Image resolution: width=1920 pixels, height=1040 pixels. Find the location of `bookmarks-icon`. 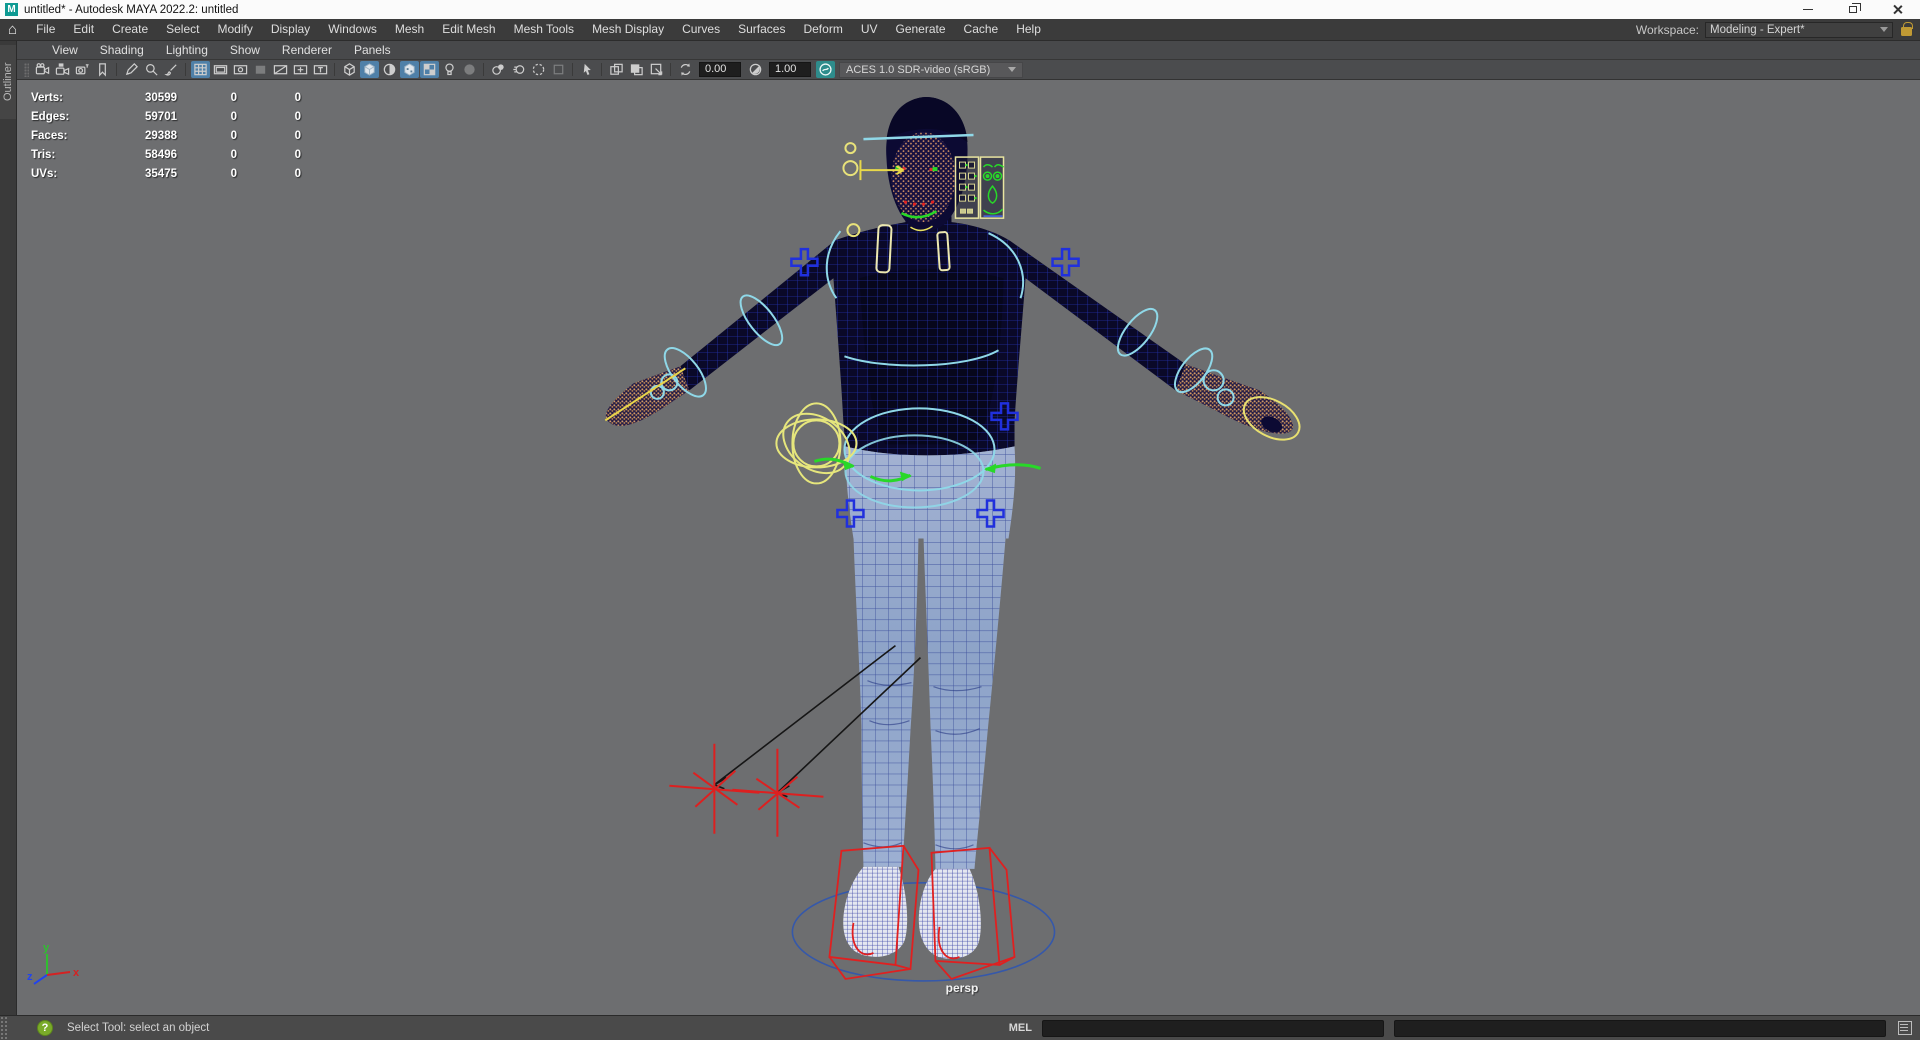

bookmarks-icon is located at coordinates (102, 69).